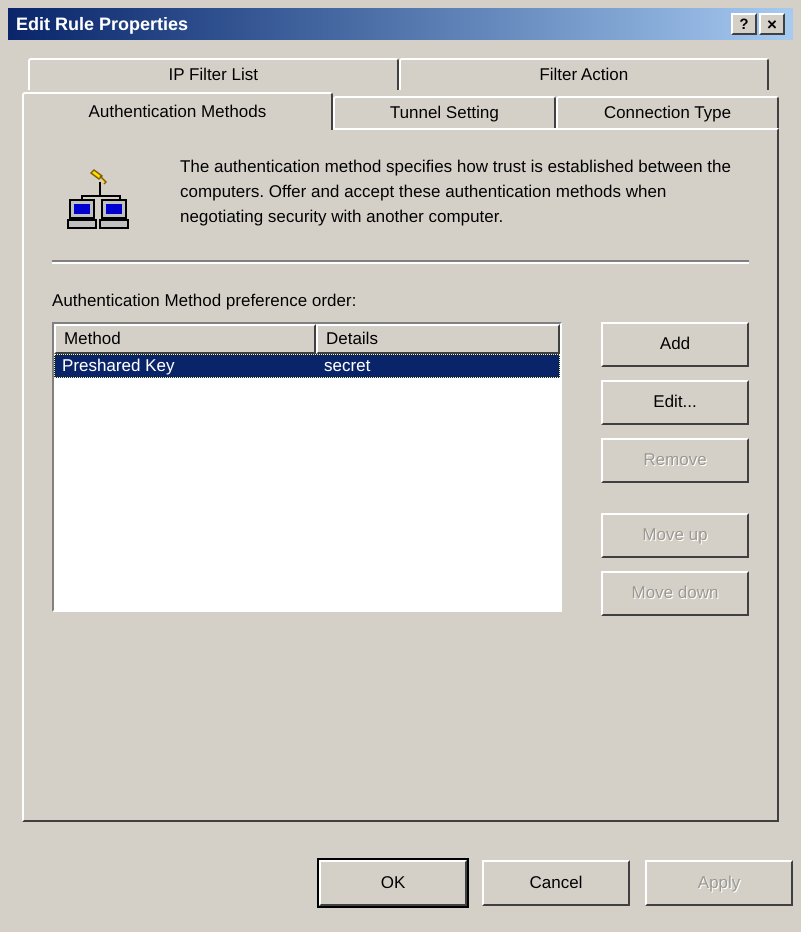 This screenshot has width=801, height=932. I want to click on close-button: ×, so click(772, 24).